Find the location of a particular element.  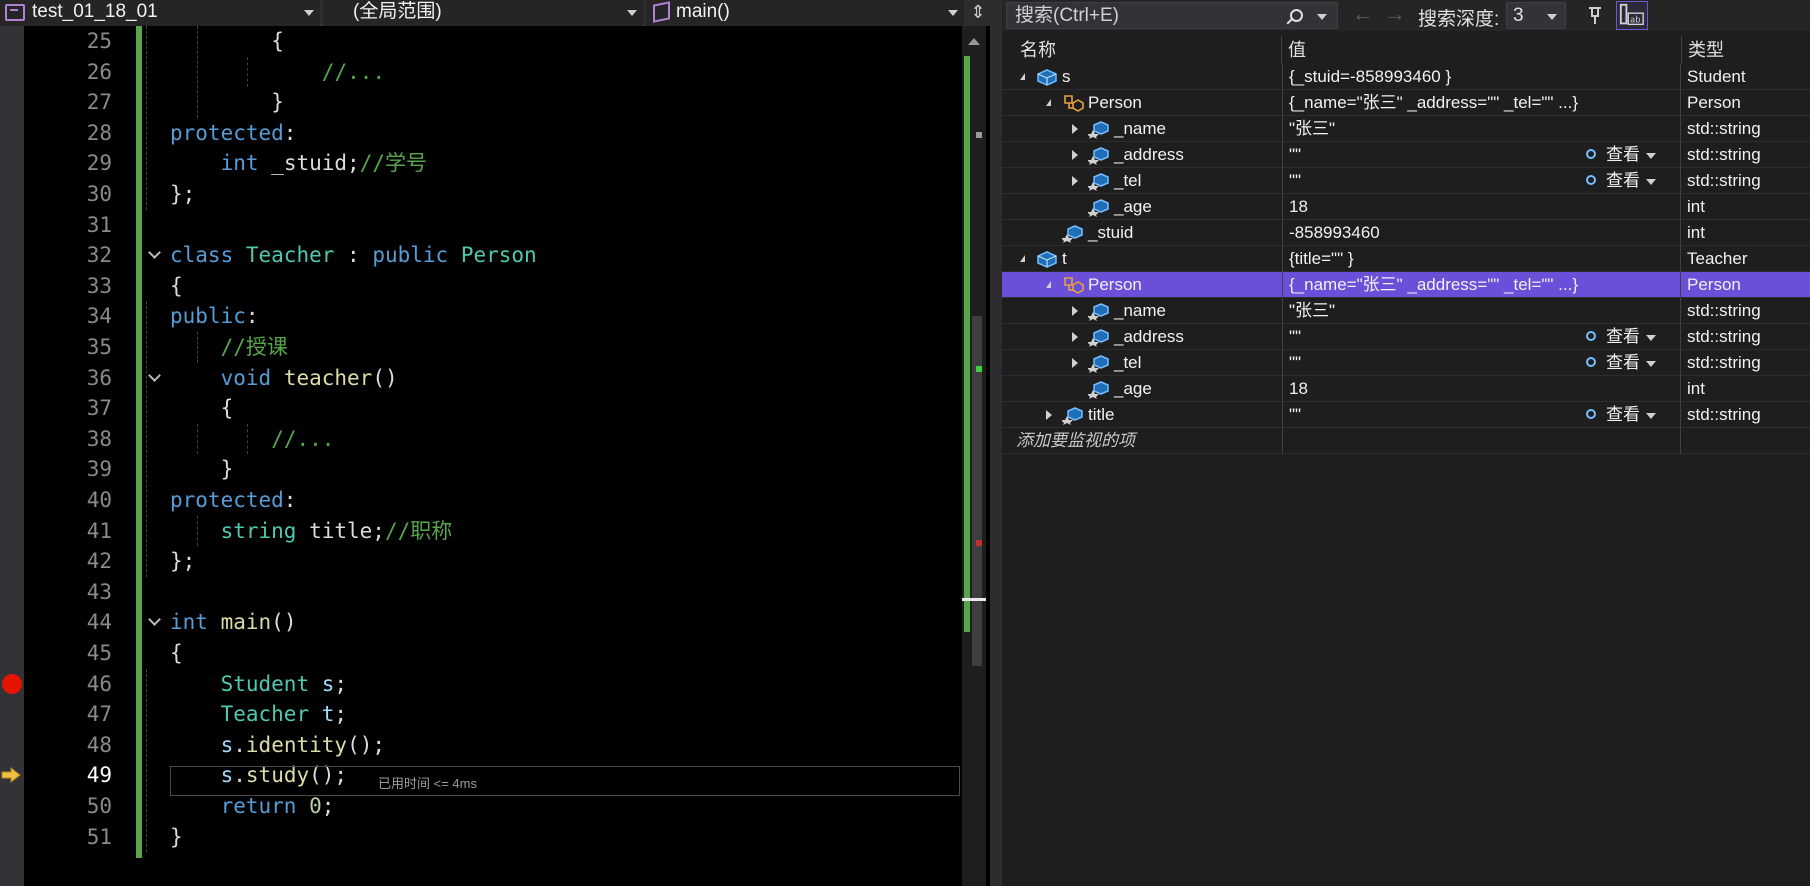

code-line: string title;//职称 is located at coordinates (337, 531).